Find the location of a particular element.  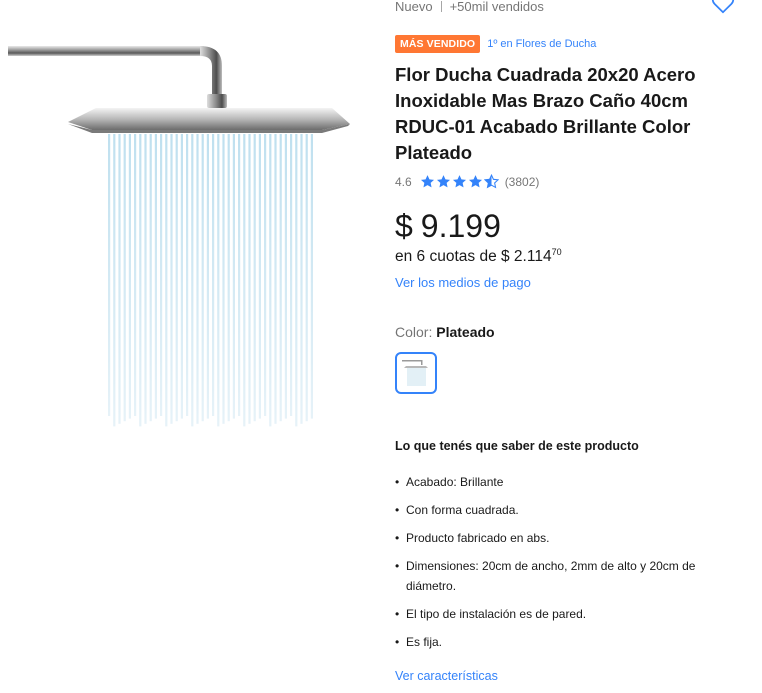

list-item: Producto fabricado en abs. is located at coordinates (567, 538).